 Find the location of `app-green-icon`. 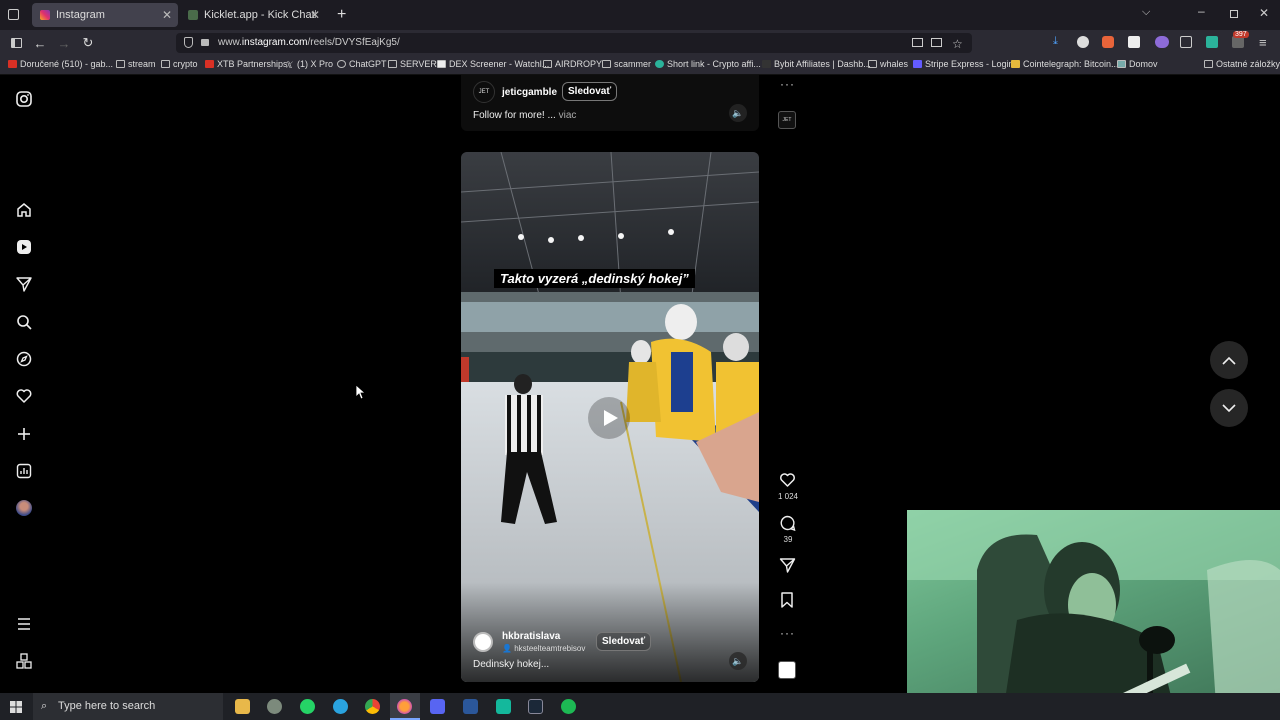

app-green-icon is located at coordinates (503, 706).